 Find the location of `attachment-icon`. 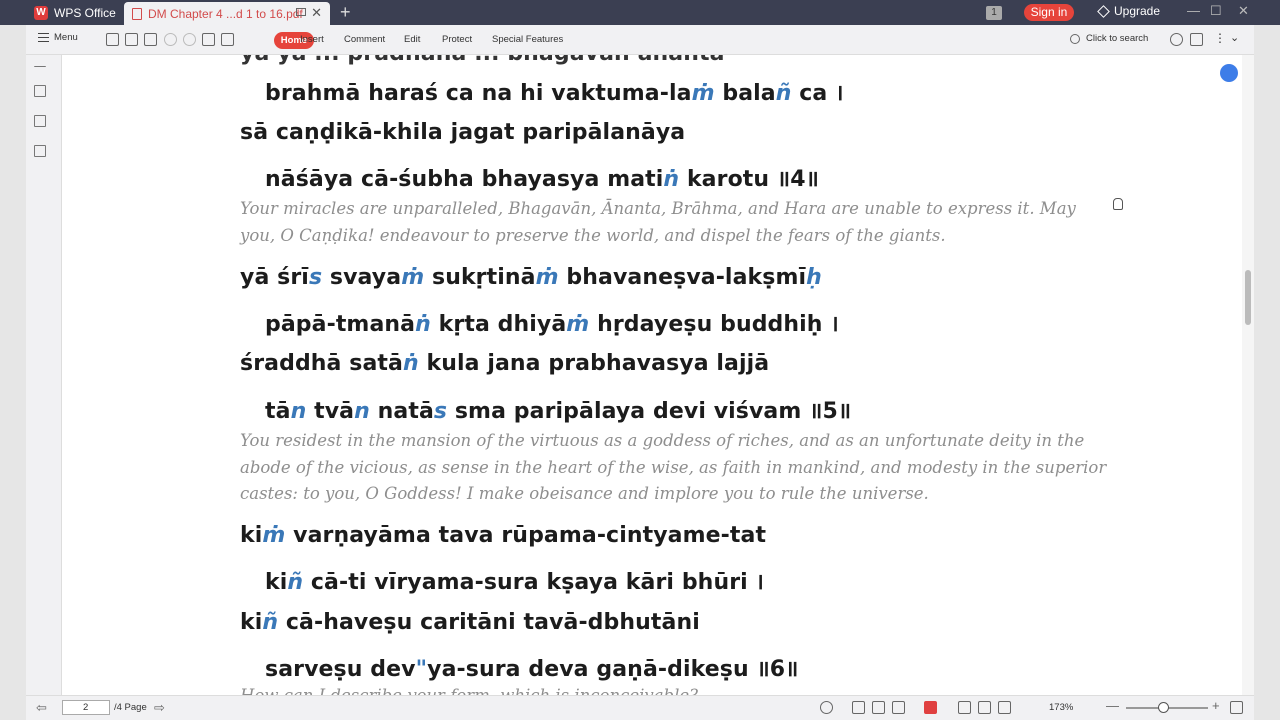

attachment-icon is located at coordinates (40, 151).